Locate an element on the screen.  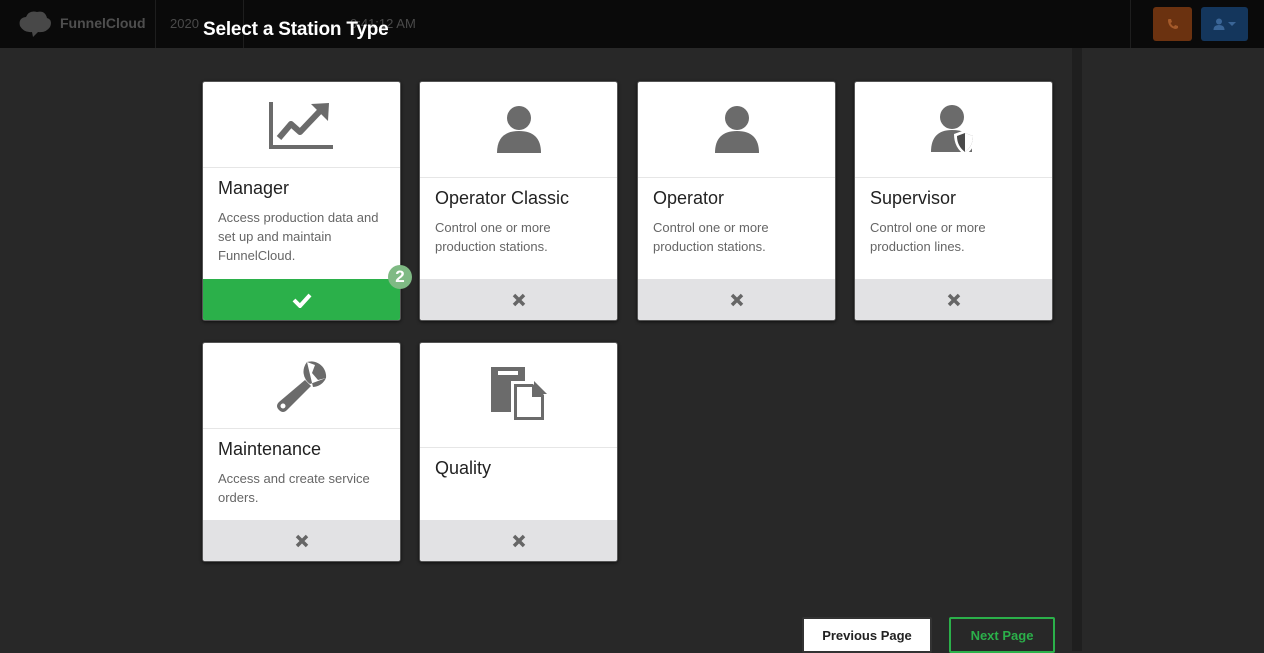
selected-toggle is located at coordinates (301, 299).